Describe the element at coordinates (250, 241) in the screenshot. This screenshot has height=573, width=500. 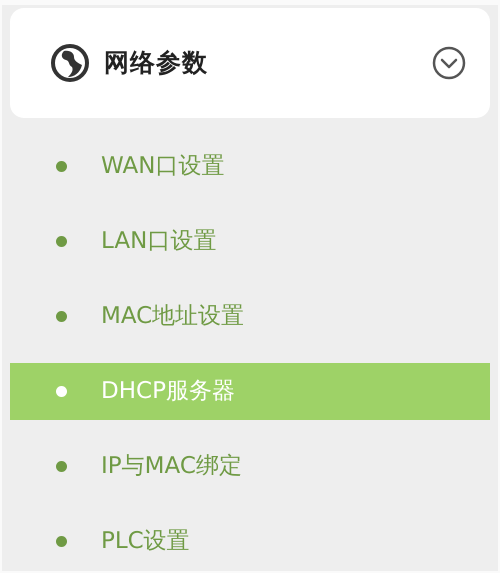
I see `menu-item: LAN口设置` at that location.